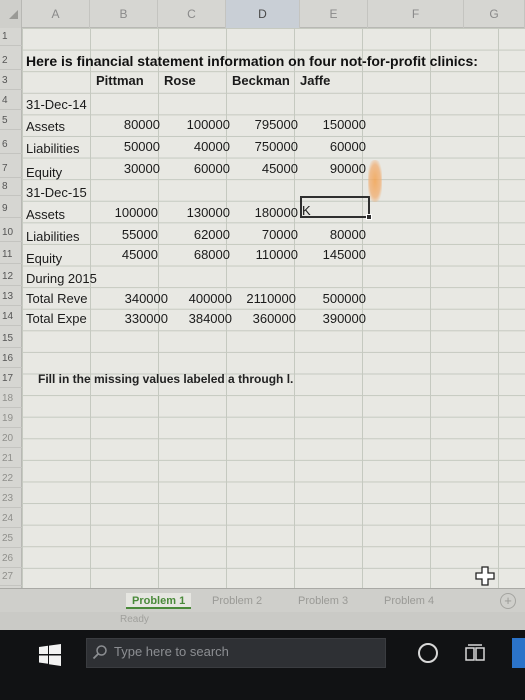 The width and height of the screenshot is (525, 700). I want to click on column-header-e: E, so click(334, 14).